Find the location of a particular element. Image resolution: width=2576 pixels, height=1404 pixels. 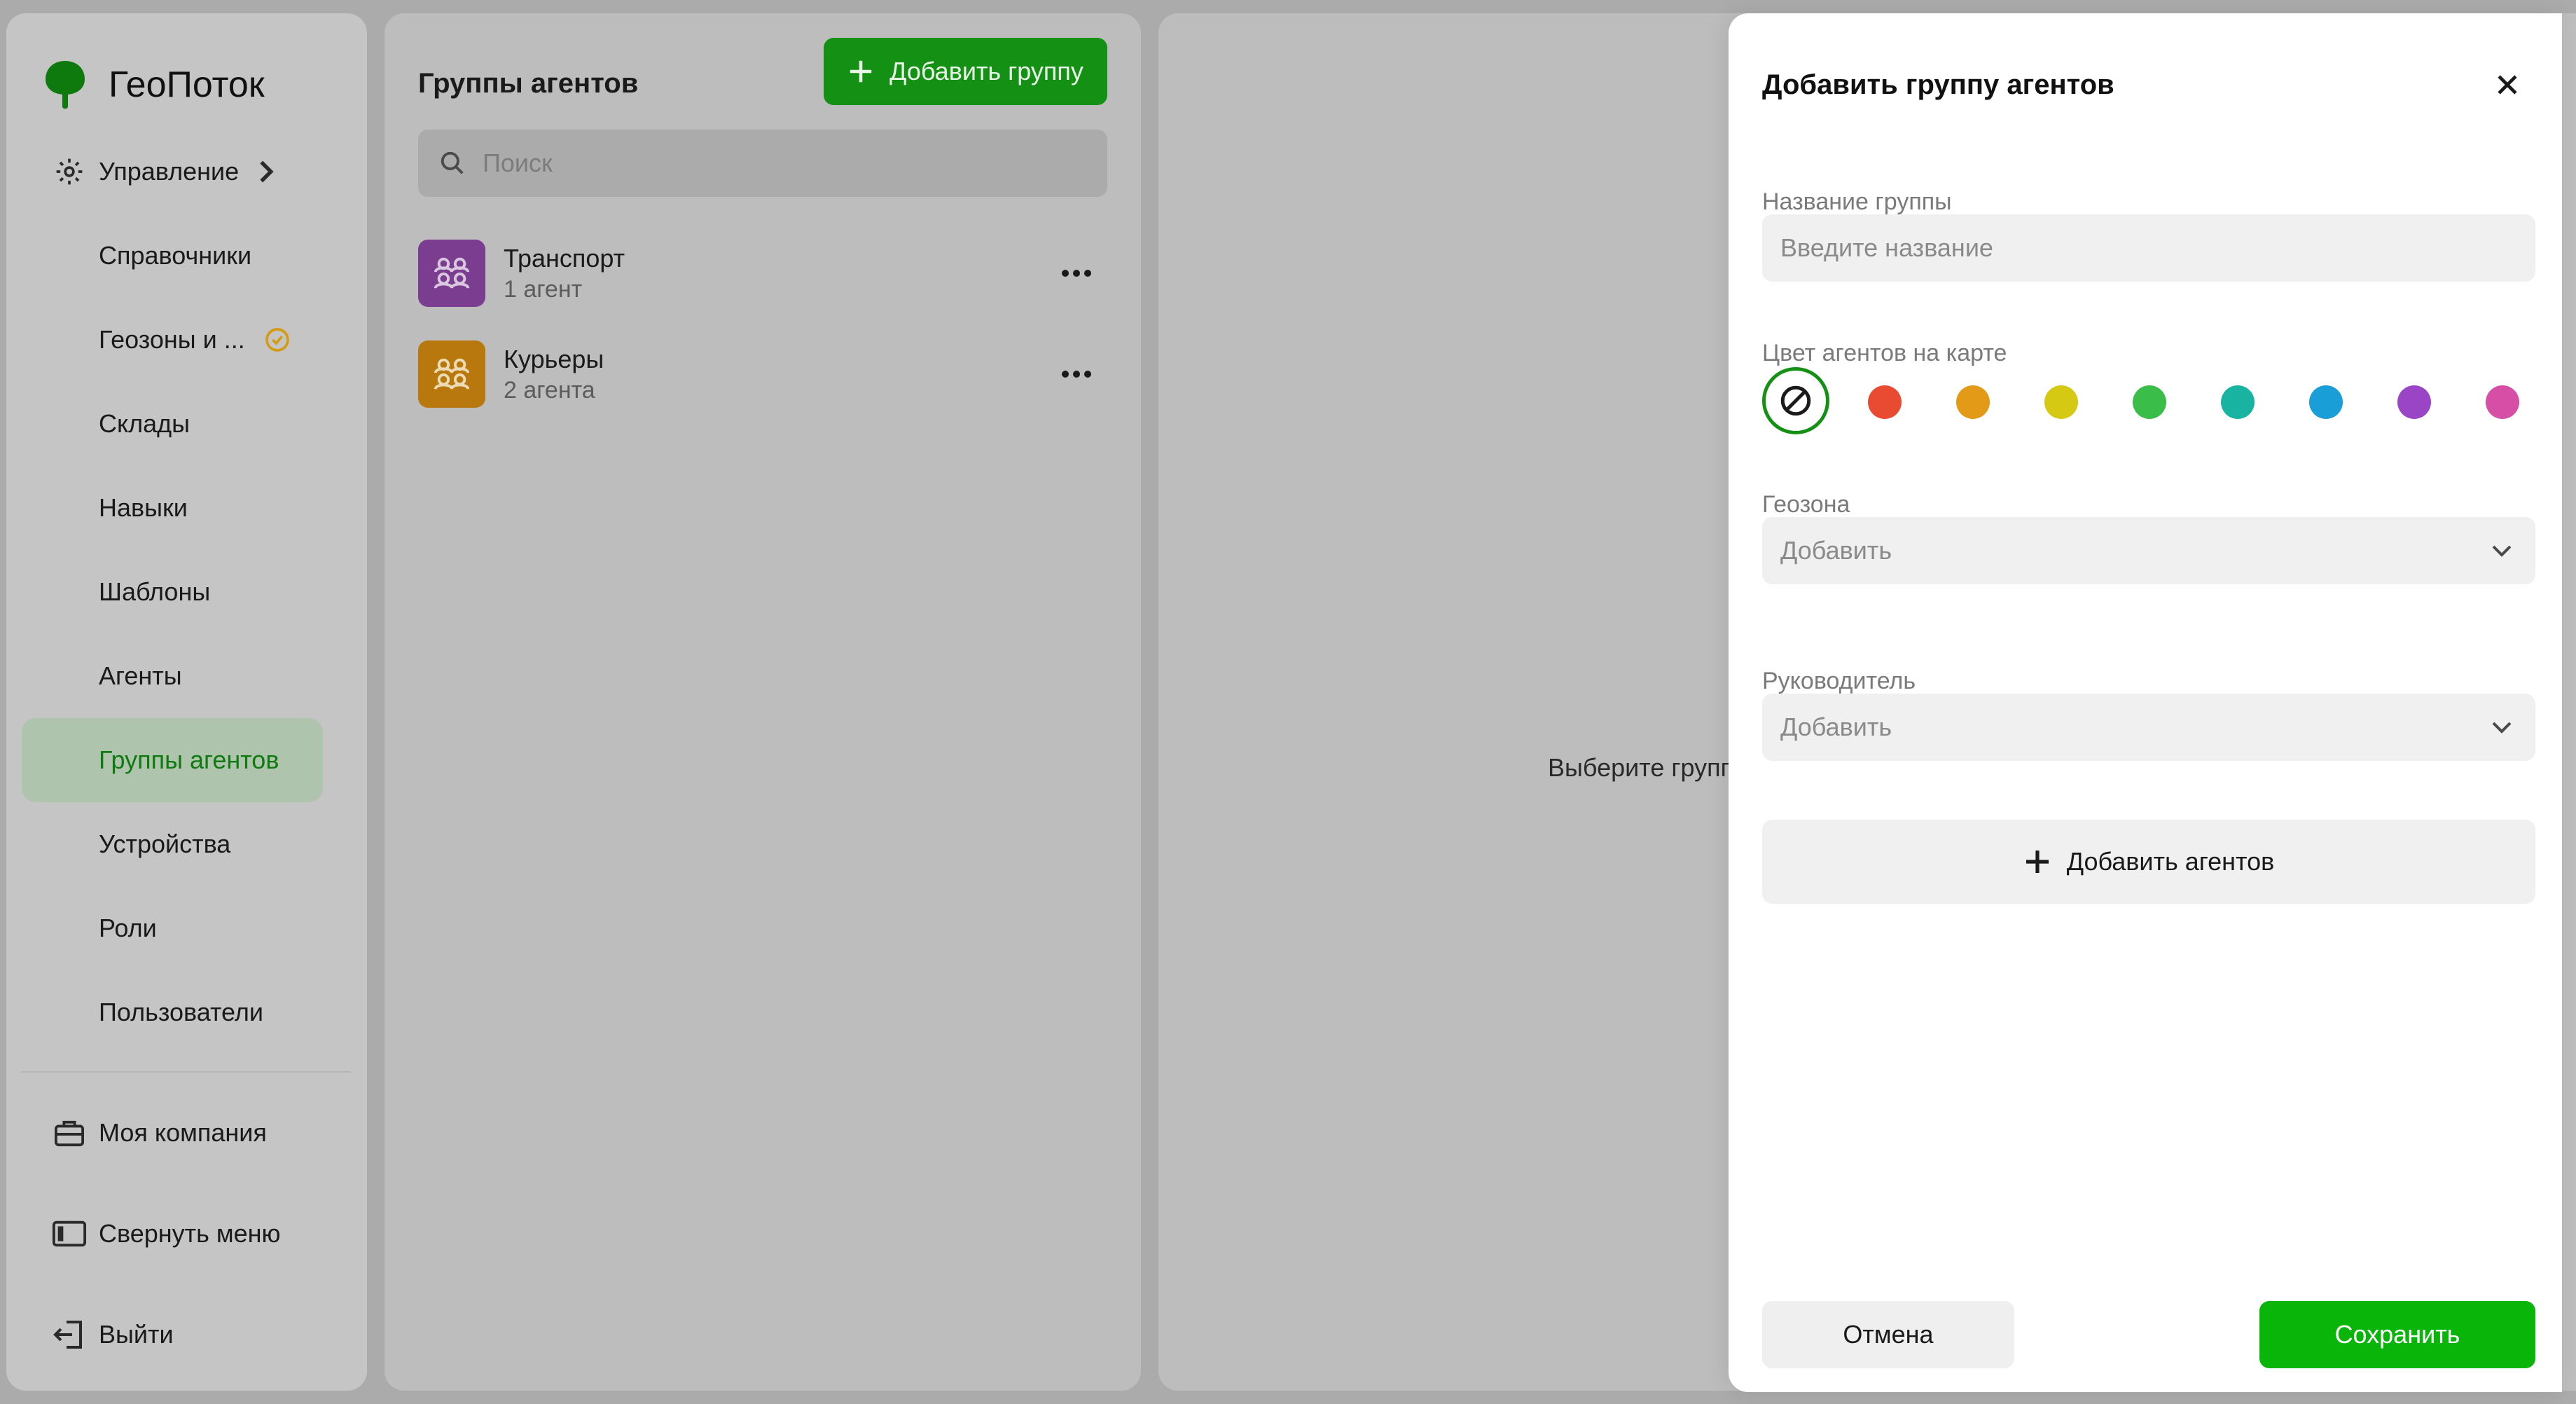

sidebar-item-roles: Роли is located at coordinates (172, 928).